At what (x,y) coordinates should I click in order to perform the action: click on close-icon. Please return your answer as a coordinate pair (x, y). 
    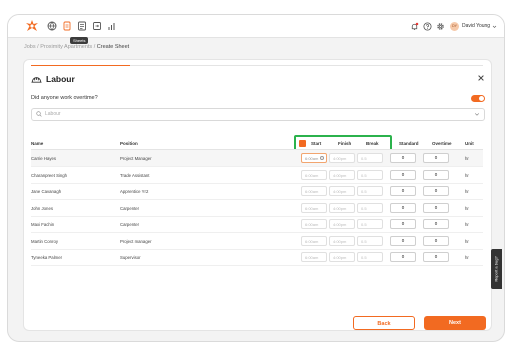
    Looking at the image, I should click on (481, 78).